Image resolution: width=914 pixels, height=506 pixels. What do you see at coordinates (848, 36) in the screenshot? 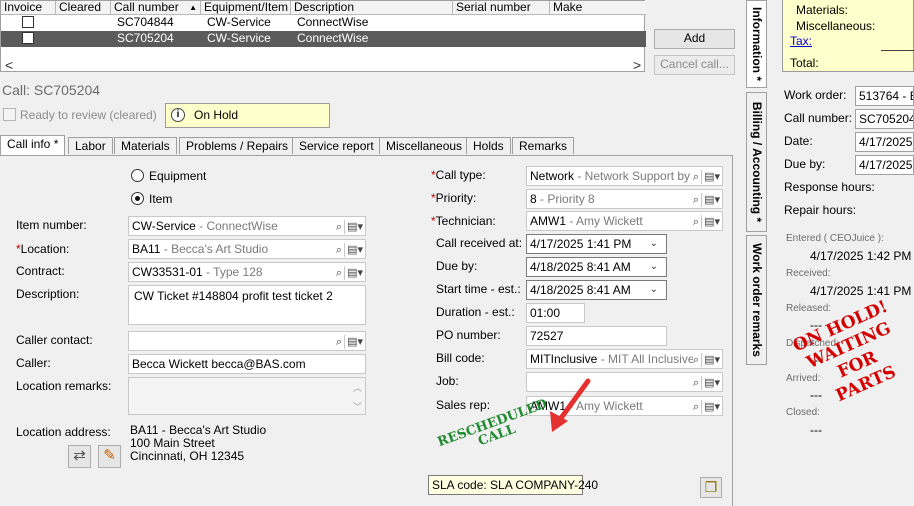
I see `cost-summary: Materials: Miscellaneous: Tax: Total:` at bounding box center [848, 36].